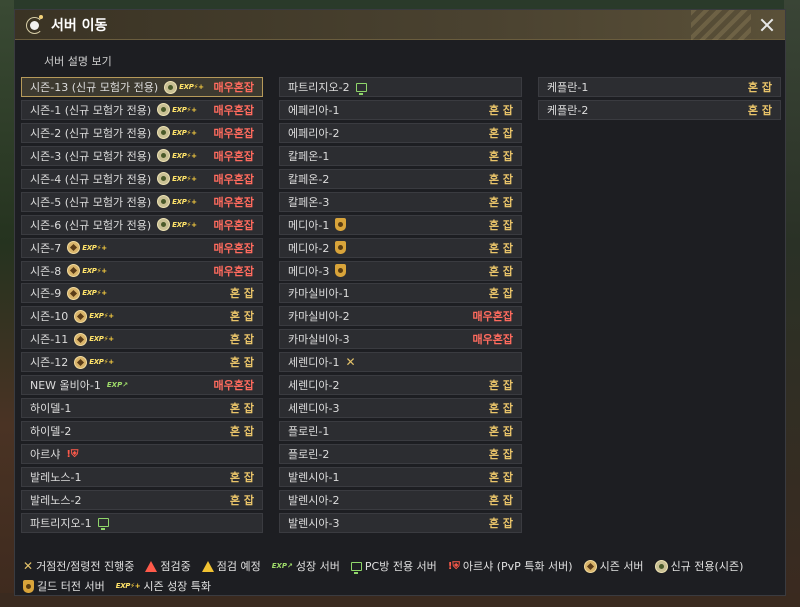  Describe the element at coordinates (659, 109) in the screenshot. I see `server-row: 케플란-2 혼 잡` at that location.